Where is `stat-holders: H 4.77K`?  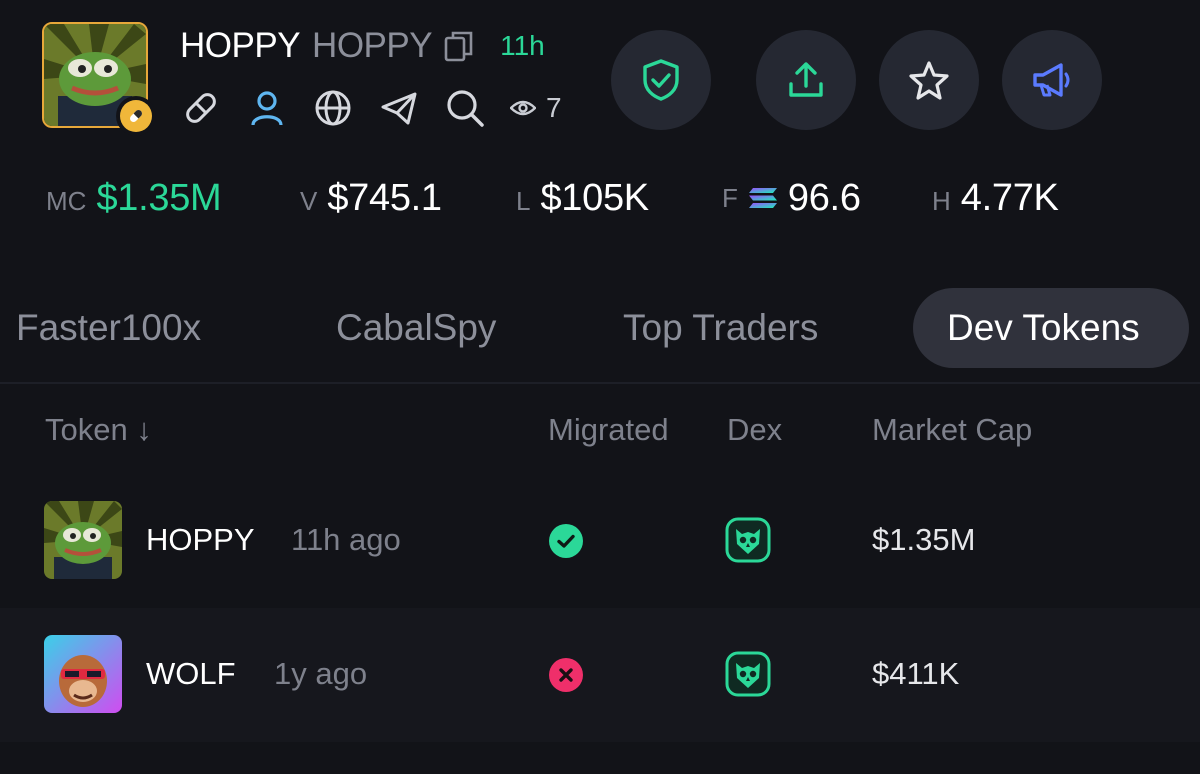
stat-holders: H 4.77K is located at coordinates (995, 198).